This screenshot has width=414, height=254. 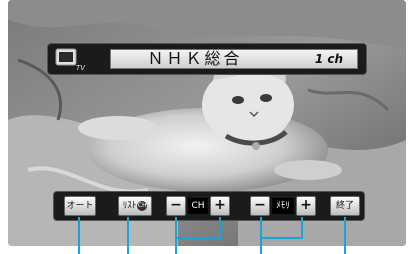 I want to click on list-ch-badge: CH, so click(x=142, y=205).